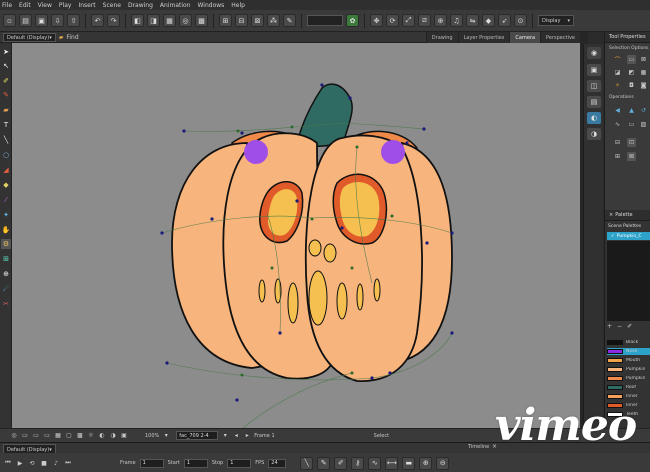  What do you see at coordinates (609, 326) in the screenshot?
I see `add-colour-icon: +` at bounding box center [609, 326].